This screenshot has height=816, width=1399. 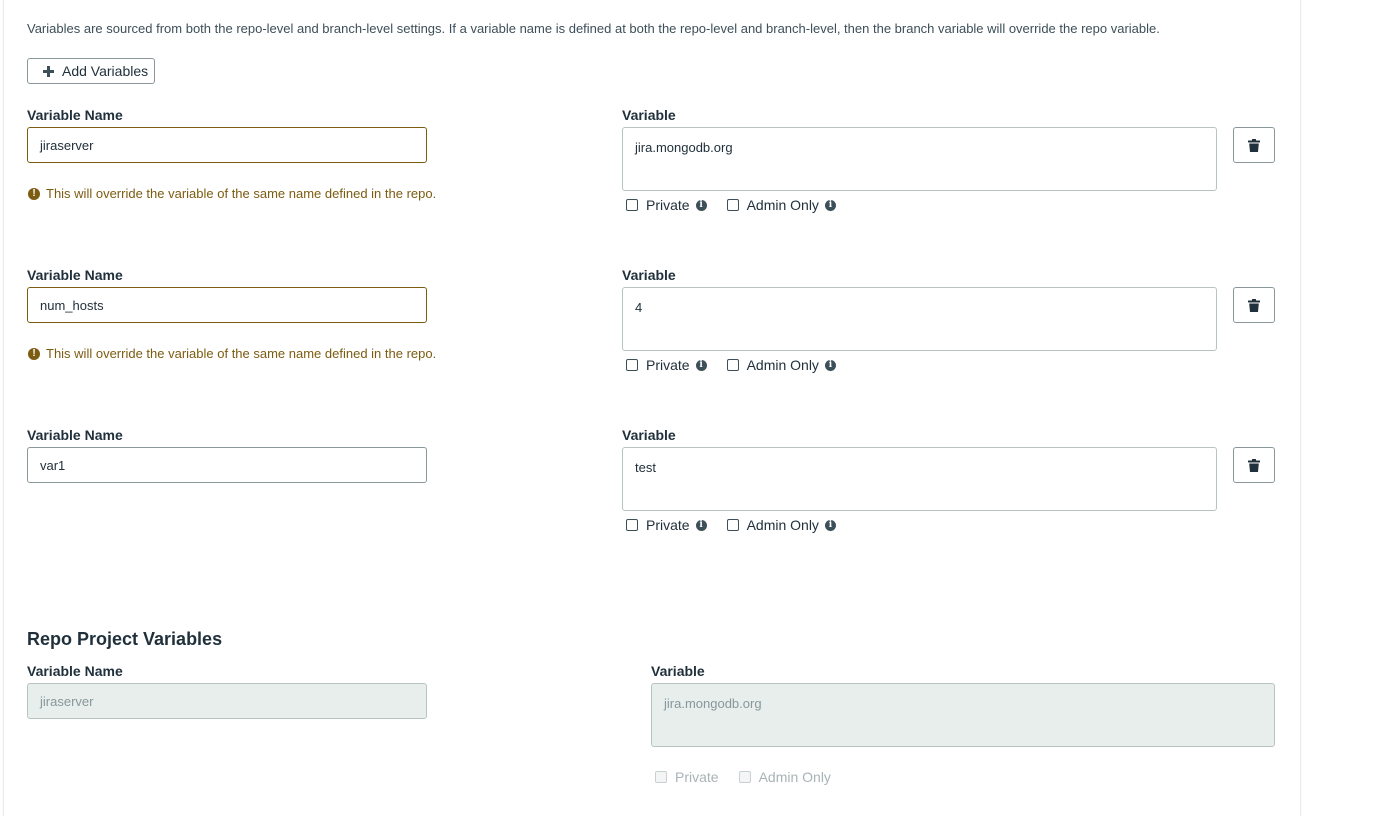 What do you see at coordinates (227, 465) in the screenshot?
I see `variable-name-input: var1` at bounding box center [227, 465].